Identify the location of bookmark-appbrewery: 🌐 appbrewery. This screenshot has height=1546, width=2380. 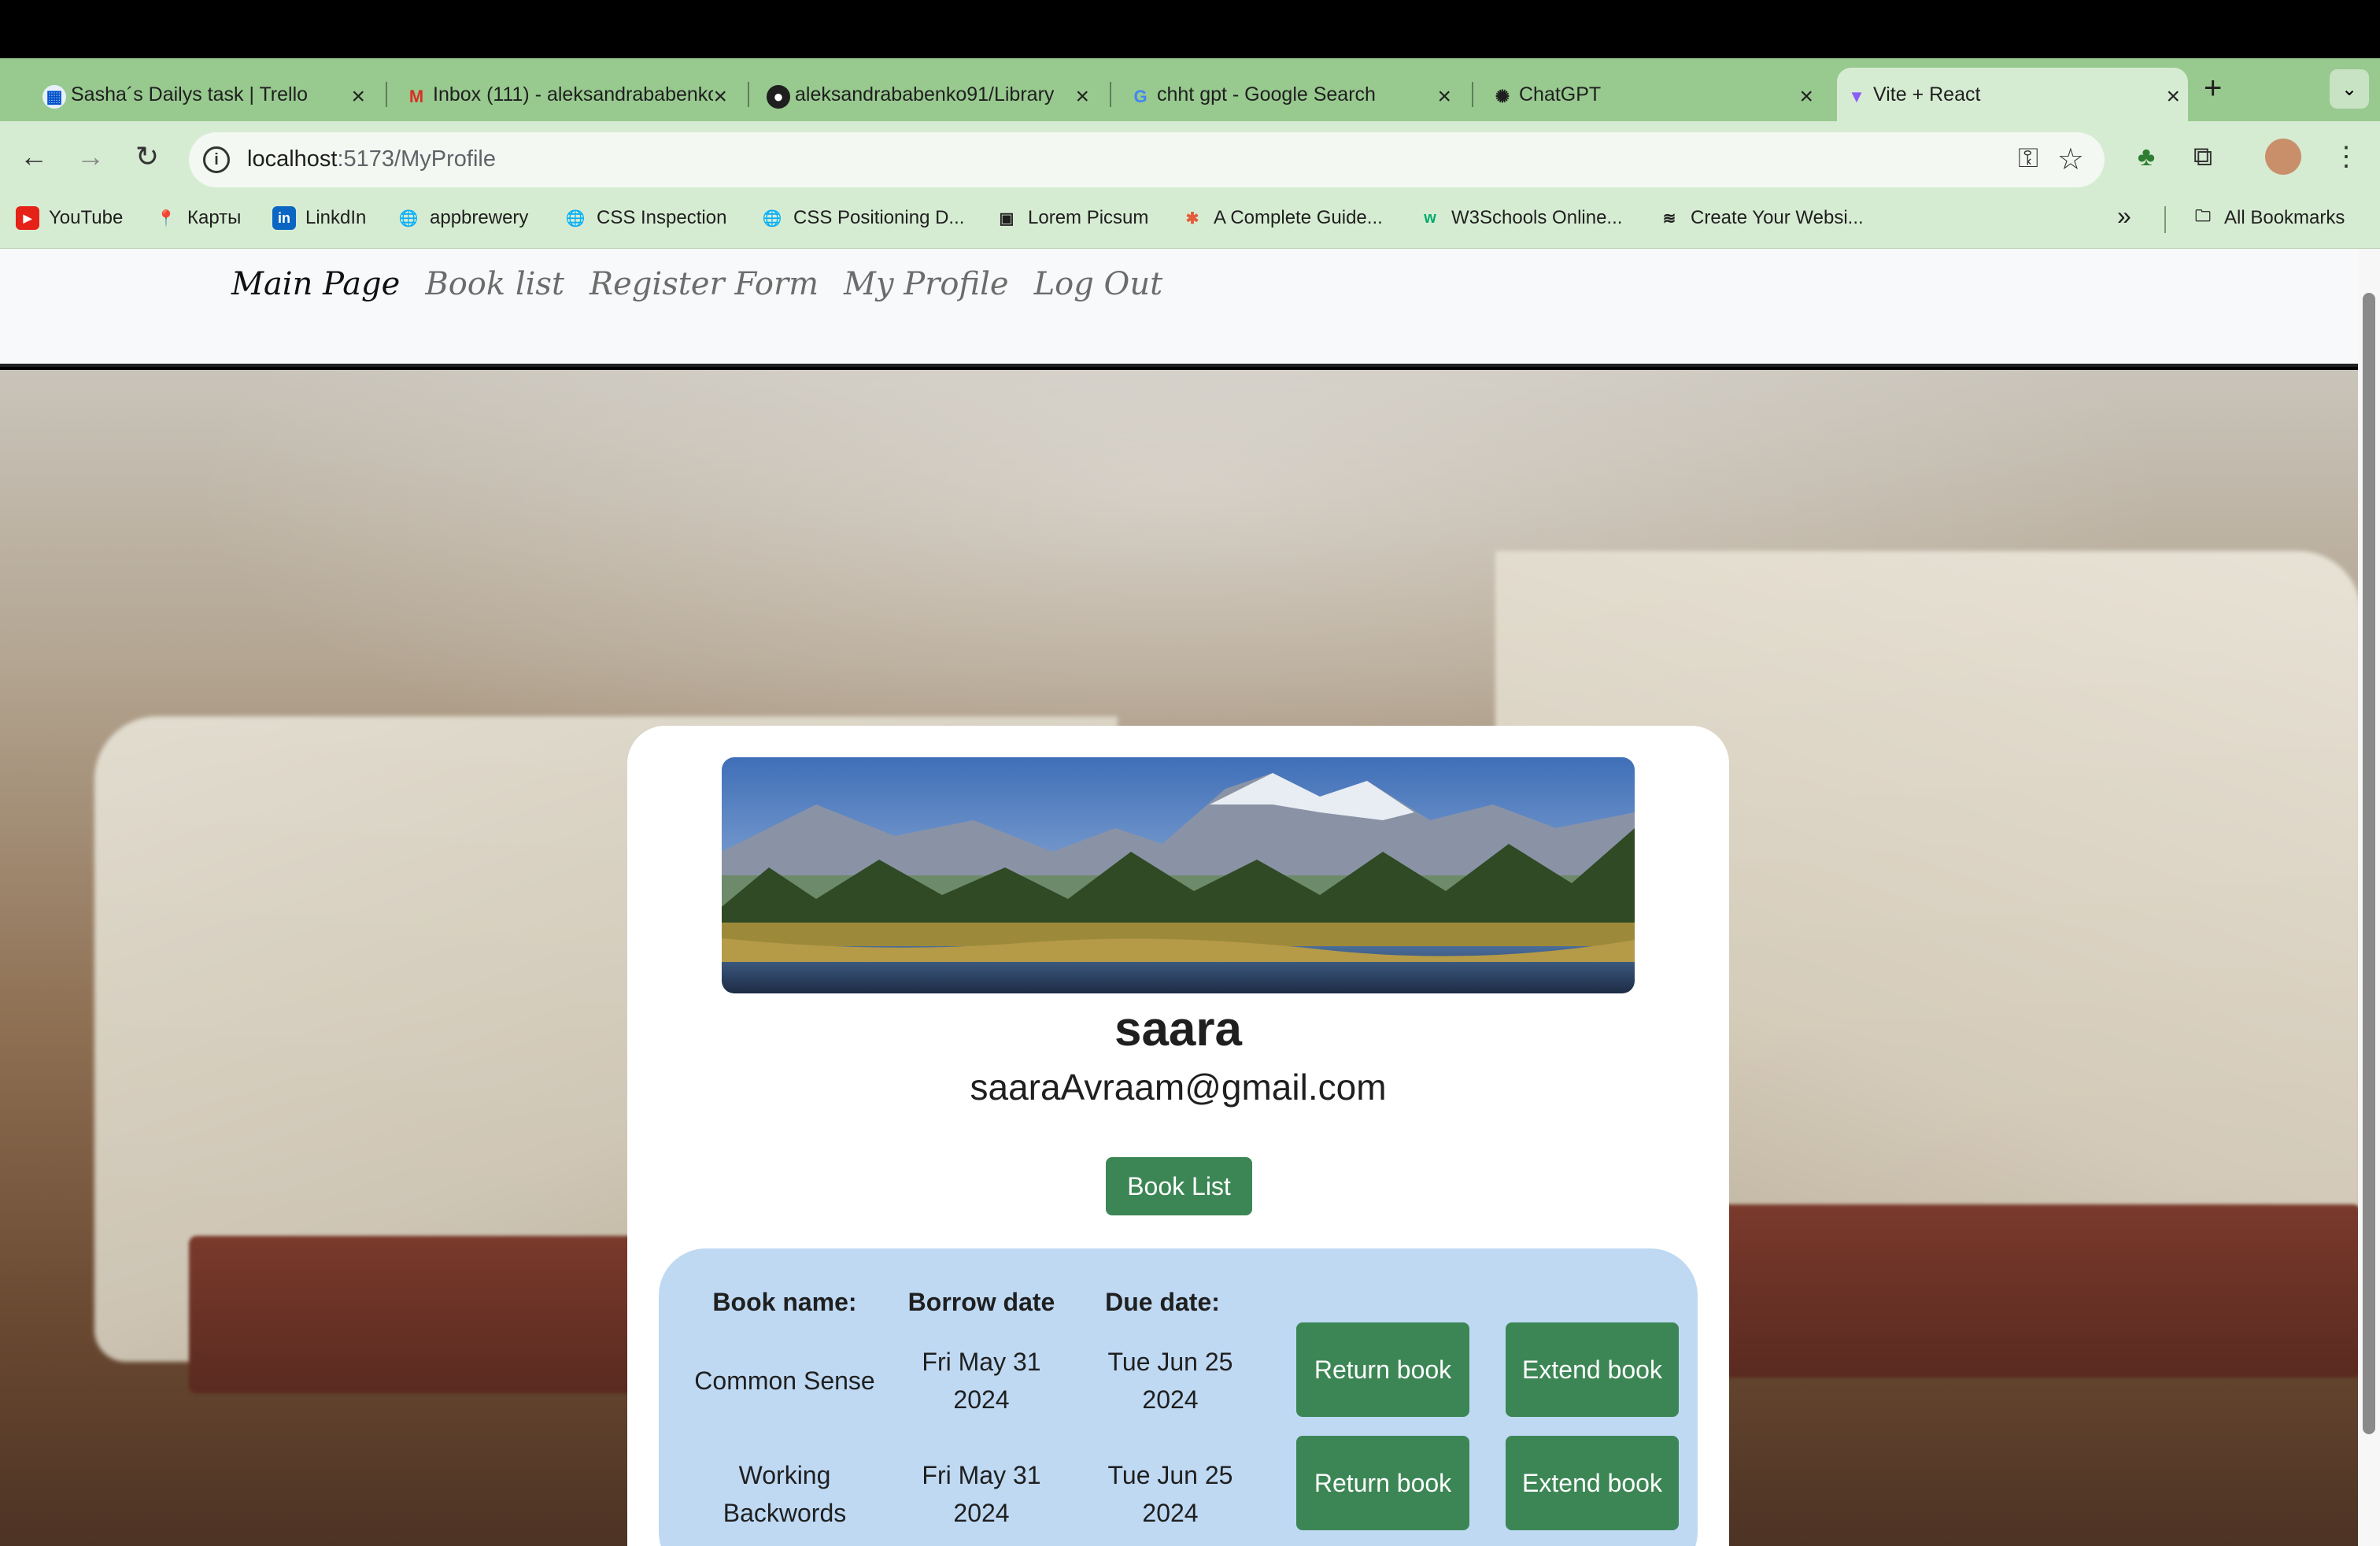
(463, 218).